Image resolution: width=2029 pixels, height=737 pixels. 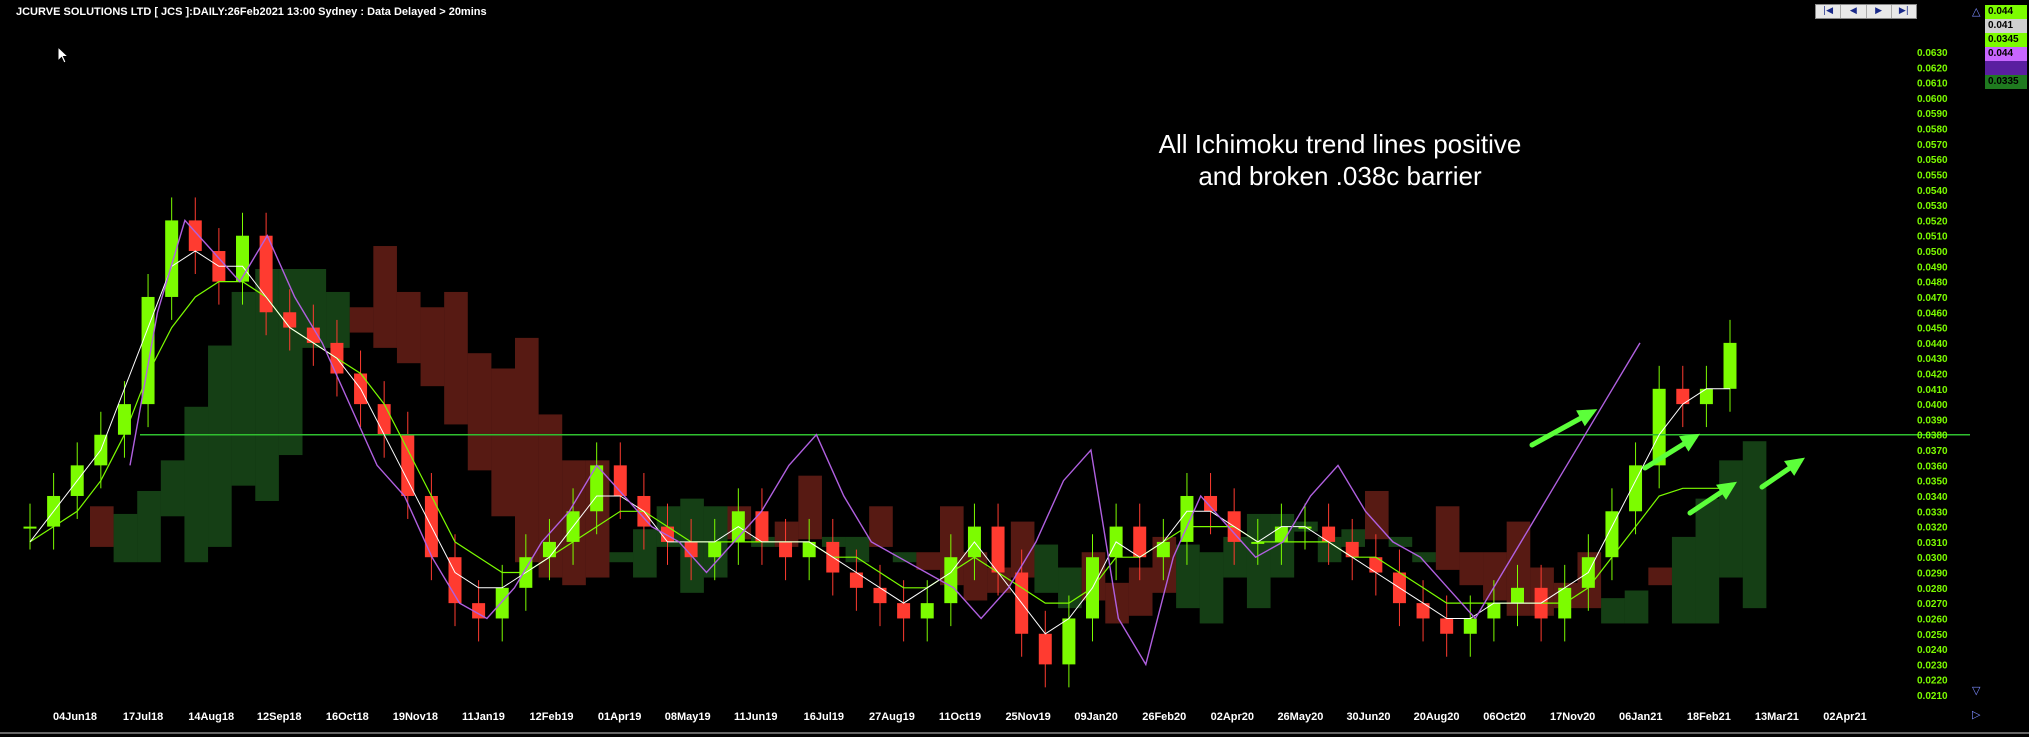 I want to click on x-tick-label: 04Jun18, so click(x=75, y=717).